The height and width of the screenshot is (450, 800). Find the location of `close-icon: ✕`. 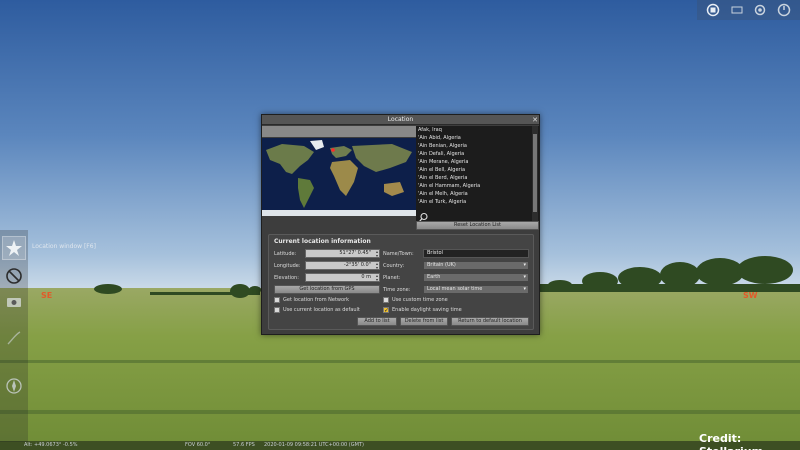

close-icon: ✕ is located at coordinates (535, 120).